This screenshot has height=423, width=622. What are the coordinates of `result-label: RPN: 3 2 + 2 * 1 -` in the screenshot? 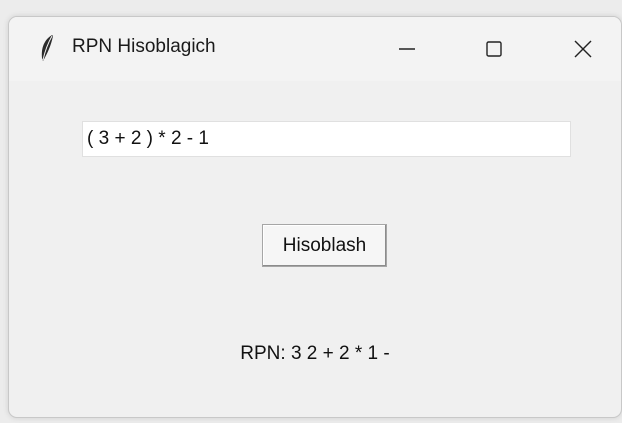 It's located at (315, 353).